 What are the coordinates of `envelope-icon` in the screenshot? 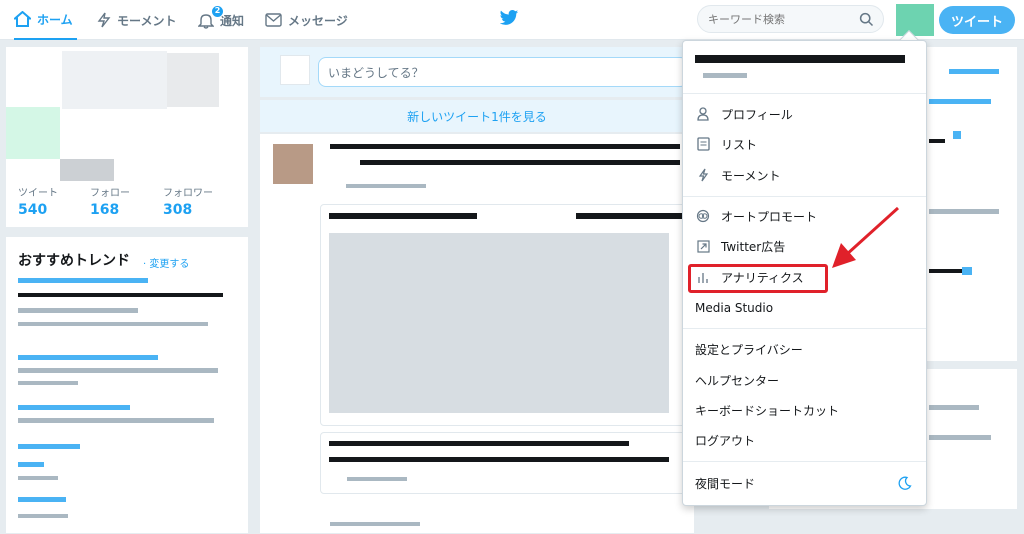 It's located at (273, 20).